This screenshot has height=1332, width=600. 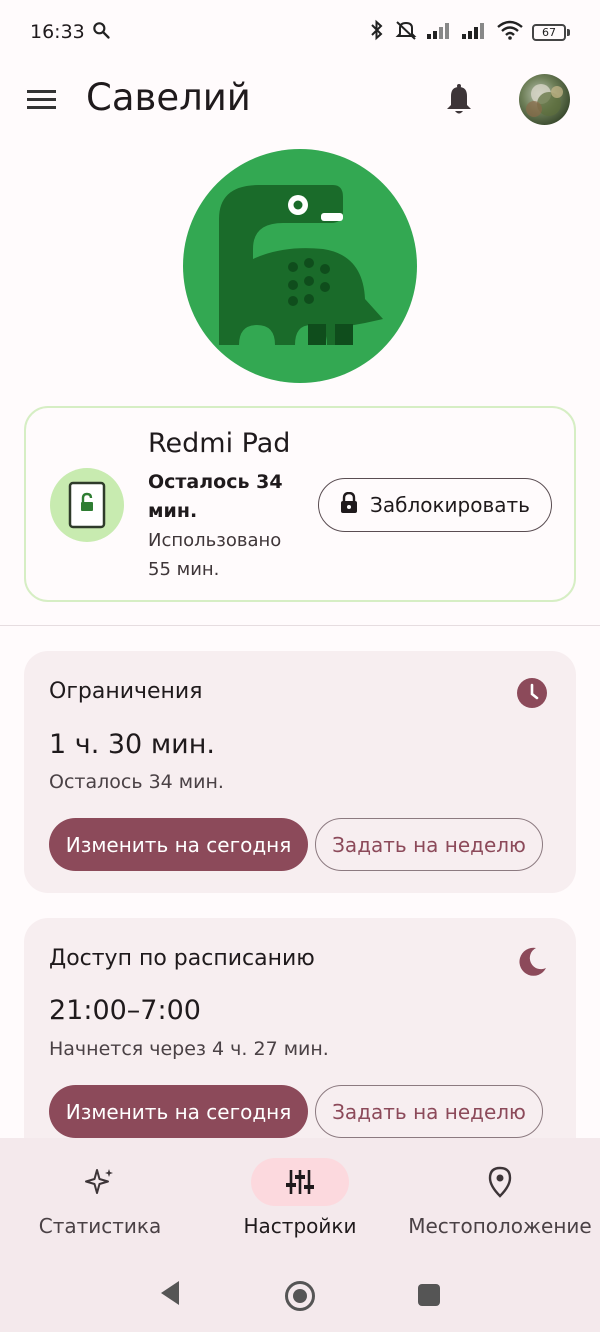 I want to click on status-bar: 16:33 67, so click(x=300, y=32).